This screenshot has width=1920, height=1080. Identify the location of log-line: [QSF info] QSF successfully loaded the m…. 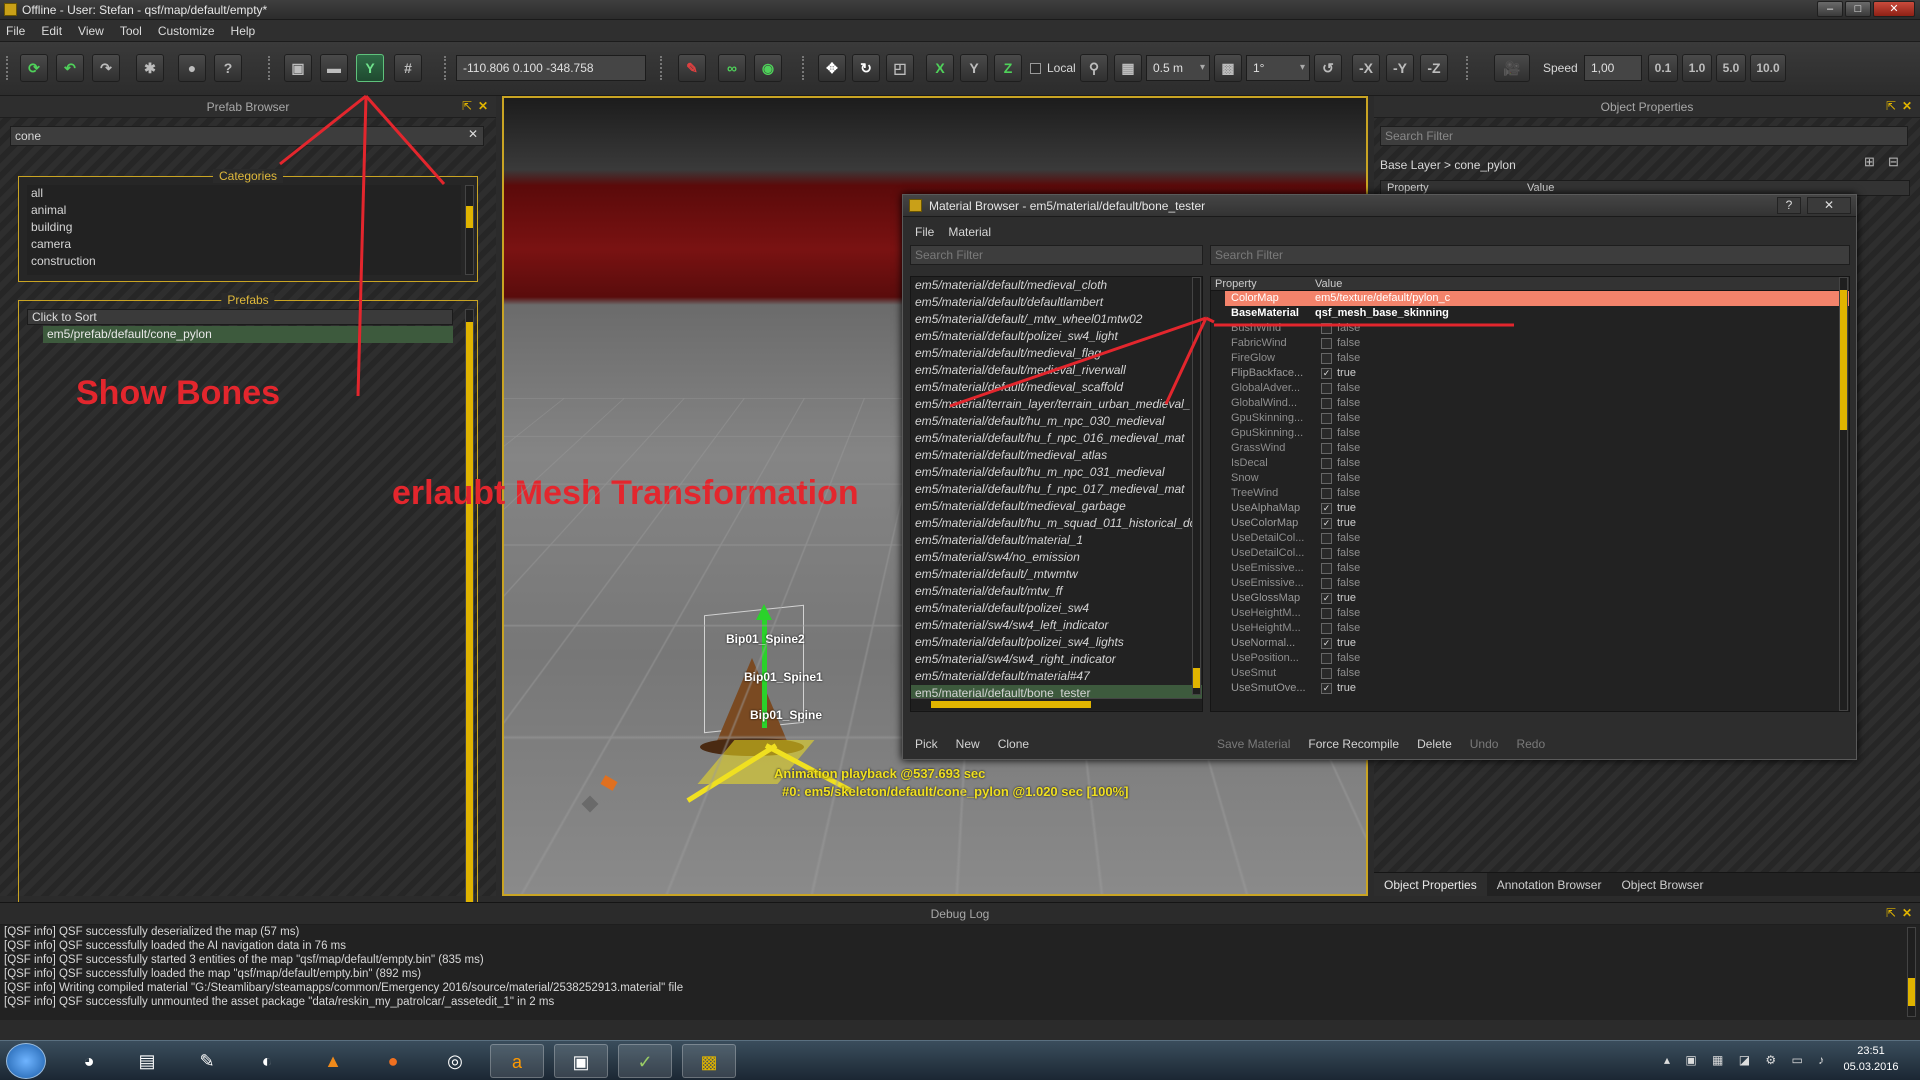
(213, 974).